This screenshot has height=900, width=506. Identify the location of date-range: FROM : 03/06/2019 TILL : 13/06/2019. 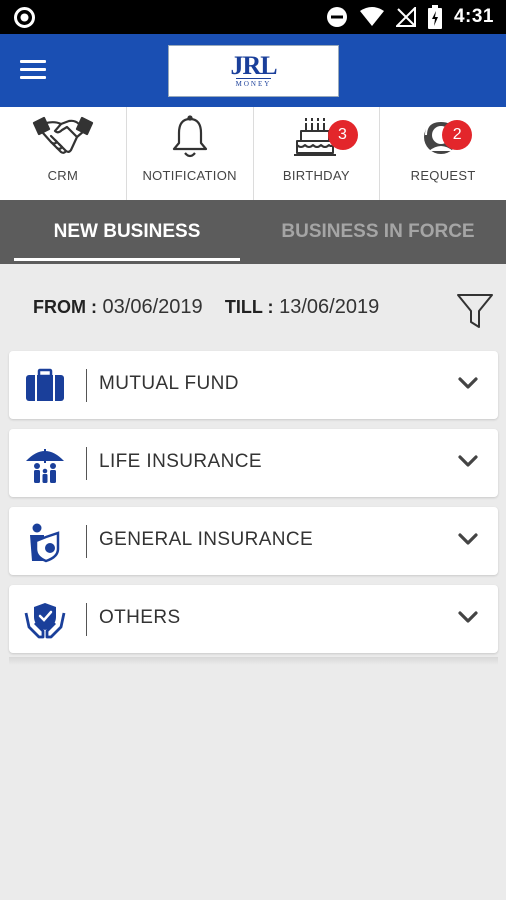
(206, 307).